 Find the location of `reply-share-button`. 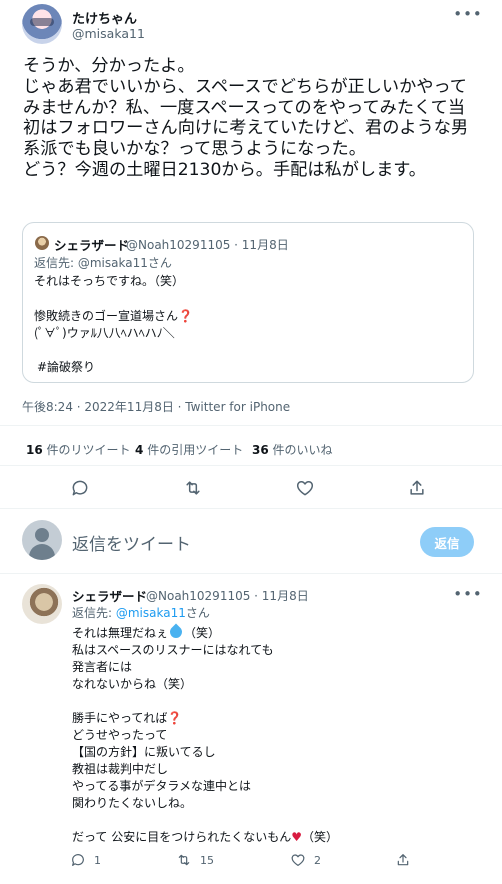

reply-share-button is located at coordinates (403, 860).